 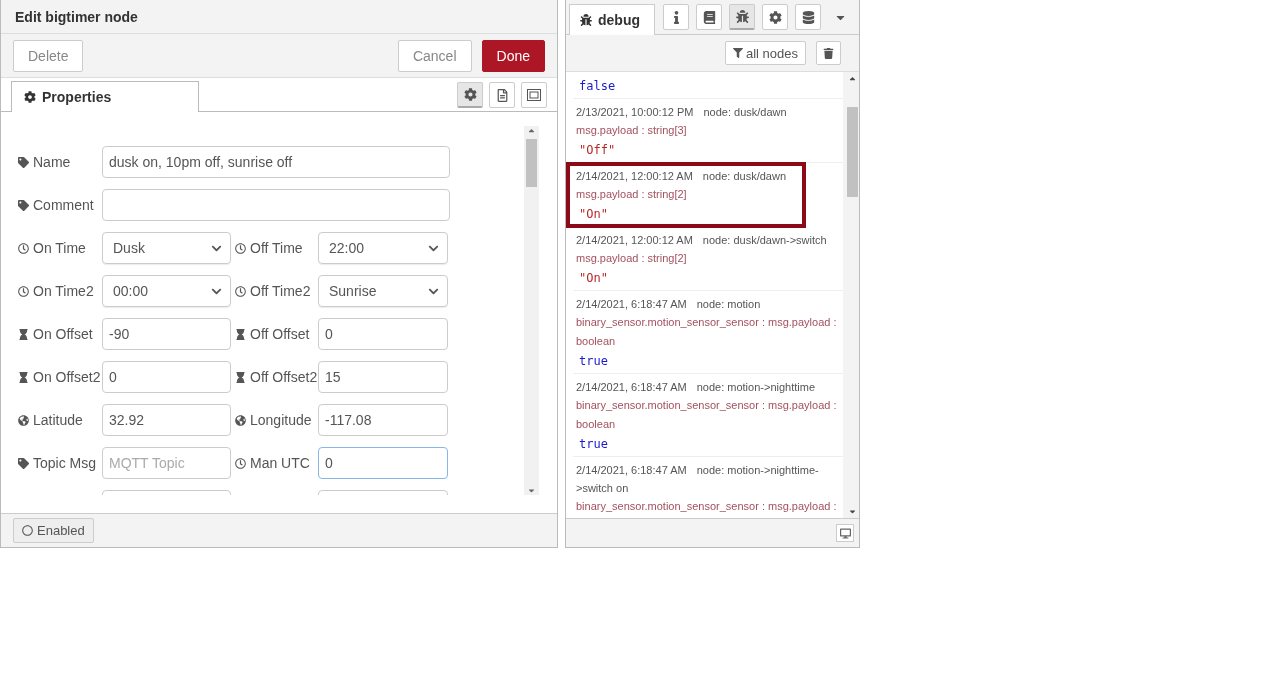 I want to click on field-label: On Offset2, so click(x=67, y=377).